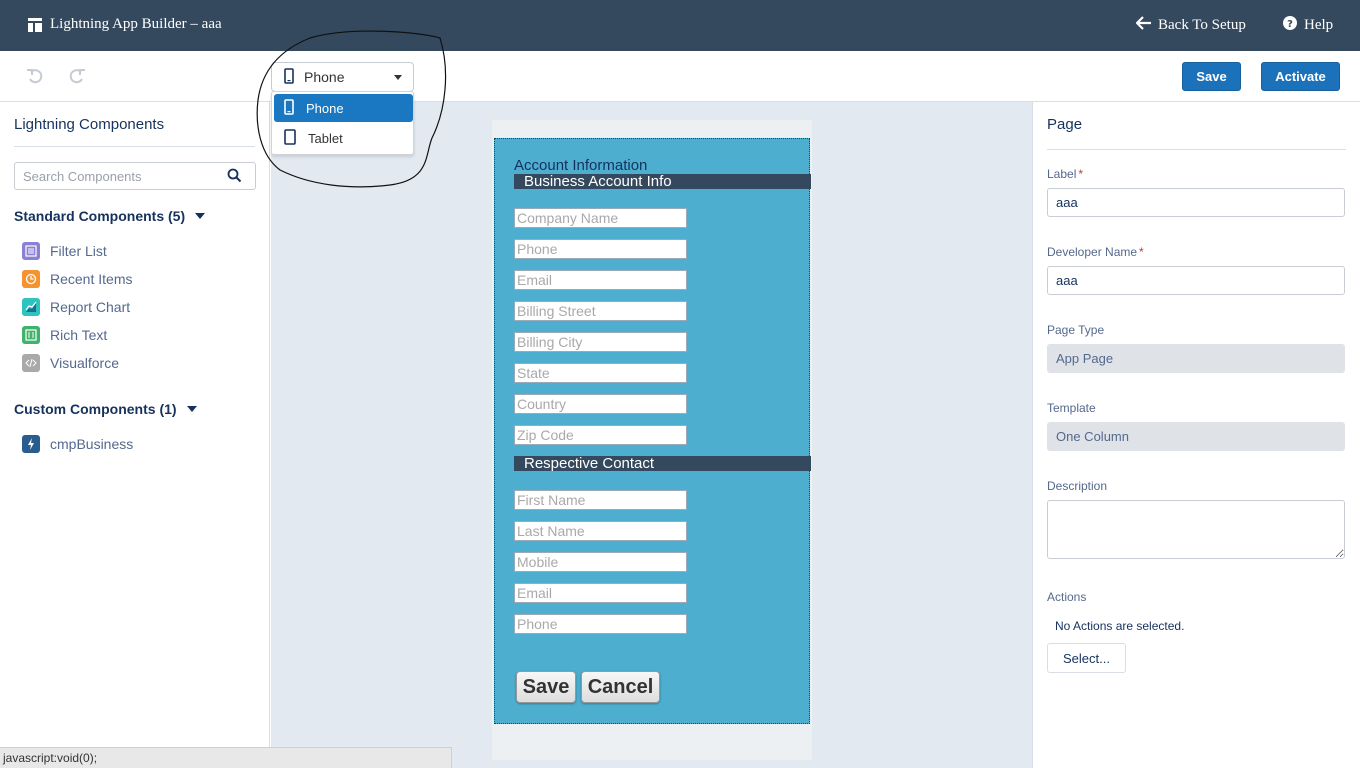  Describe the element at coordinates (600, 624) in the screenshot. I see `contact-phone-field` at that location.